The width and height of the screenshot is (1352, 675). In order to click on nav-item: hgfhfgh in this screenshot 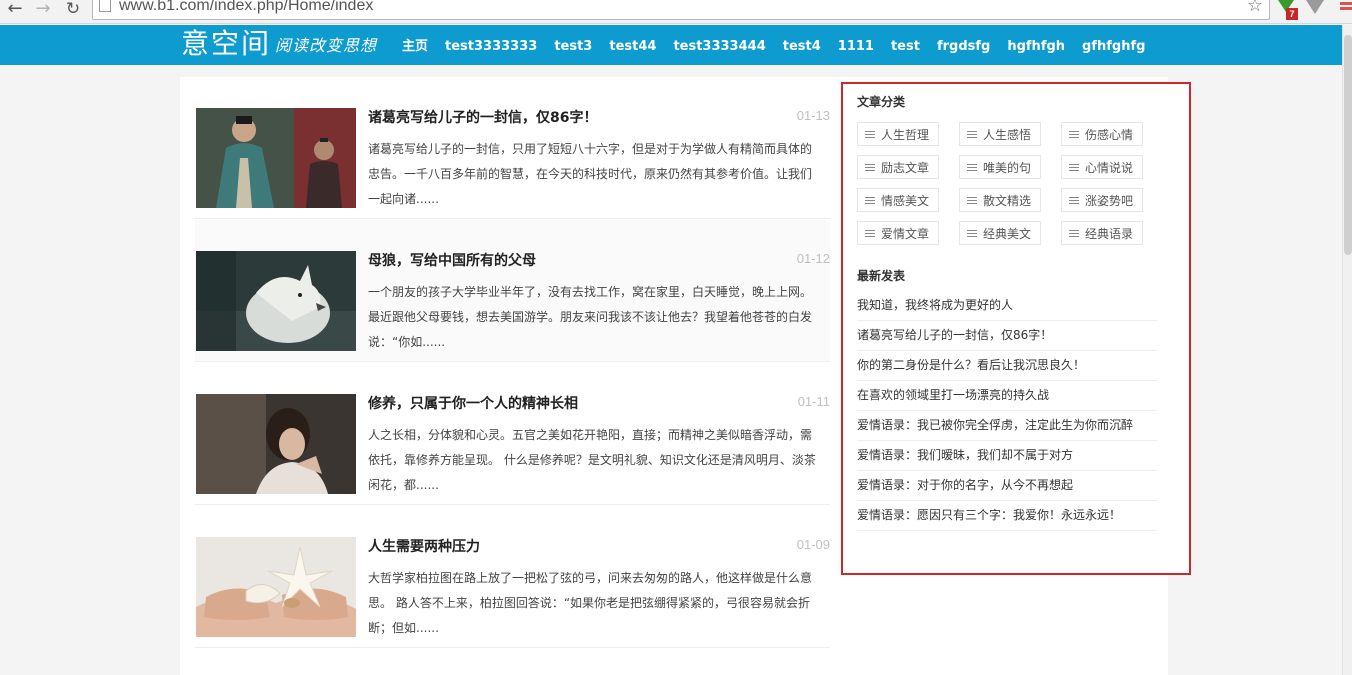, I will do `click(1036, 45)`.